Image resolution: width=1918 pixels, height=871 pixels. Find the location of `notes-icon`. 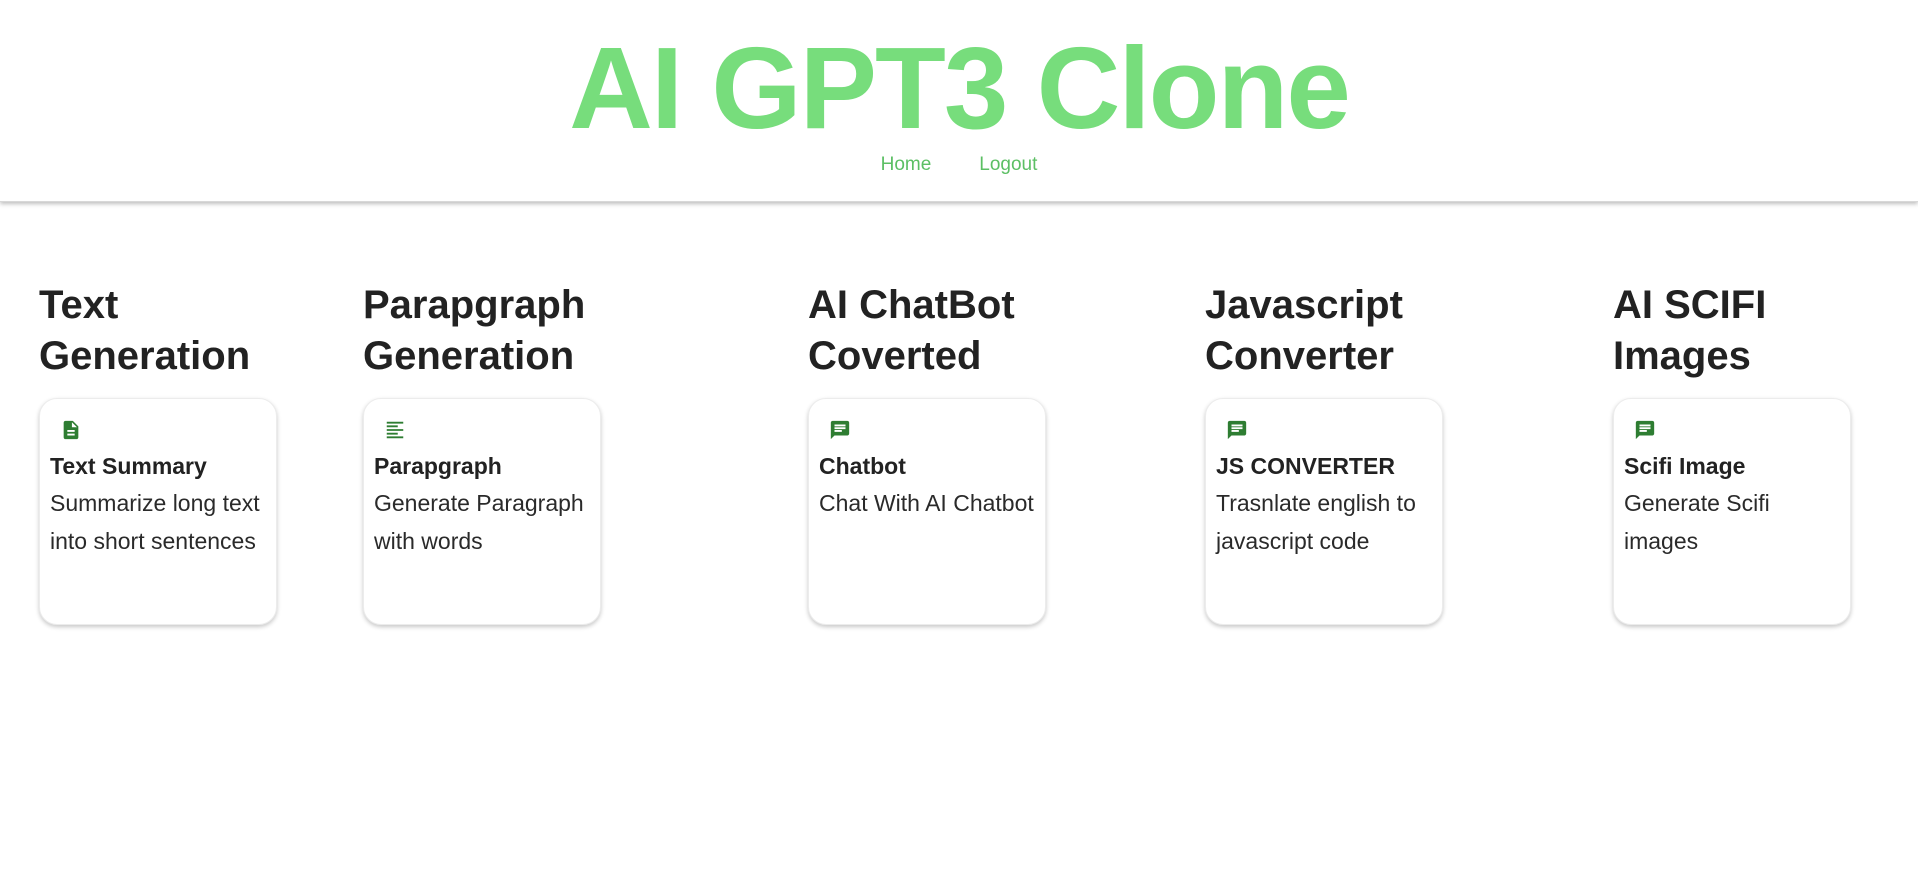

notes-icon is located at coordinates (395, 430).